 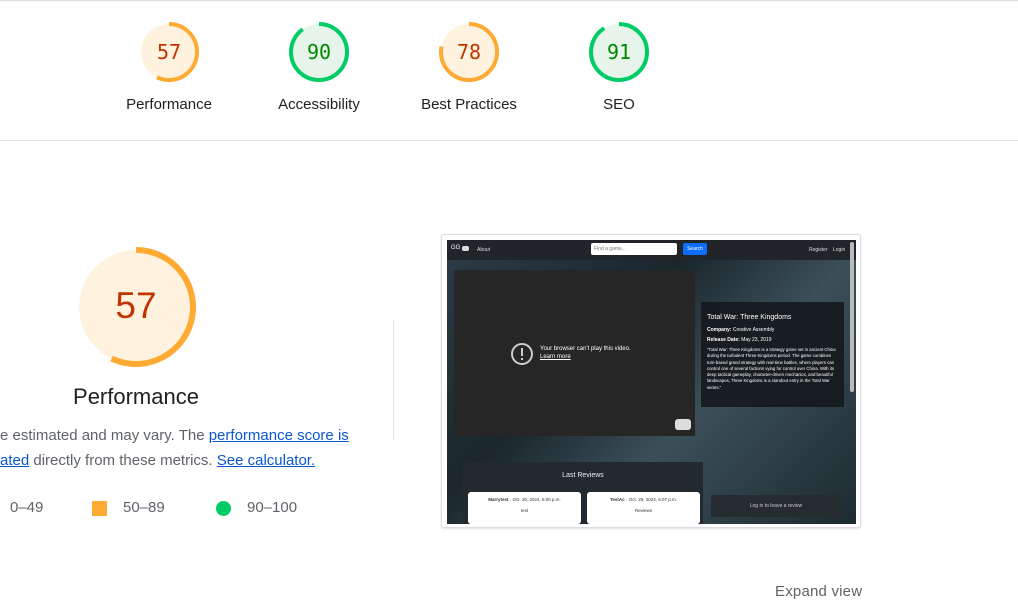 I want to click on review-author: Marrytest, so click(x=498, y=499).